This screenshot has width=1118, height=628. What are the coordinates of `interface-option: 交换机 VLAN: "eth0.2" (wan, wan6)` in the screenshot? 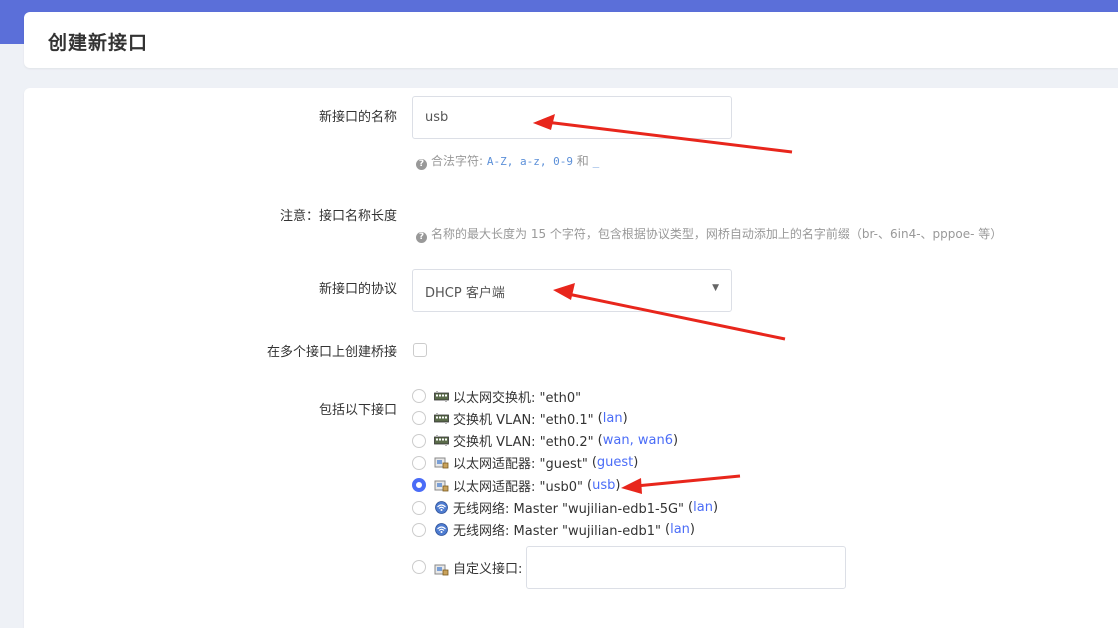 It's located at (545, 441).